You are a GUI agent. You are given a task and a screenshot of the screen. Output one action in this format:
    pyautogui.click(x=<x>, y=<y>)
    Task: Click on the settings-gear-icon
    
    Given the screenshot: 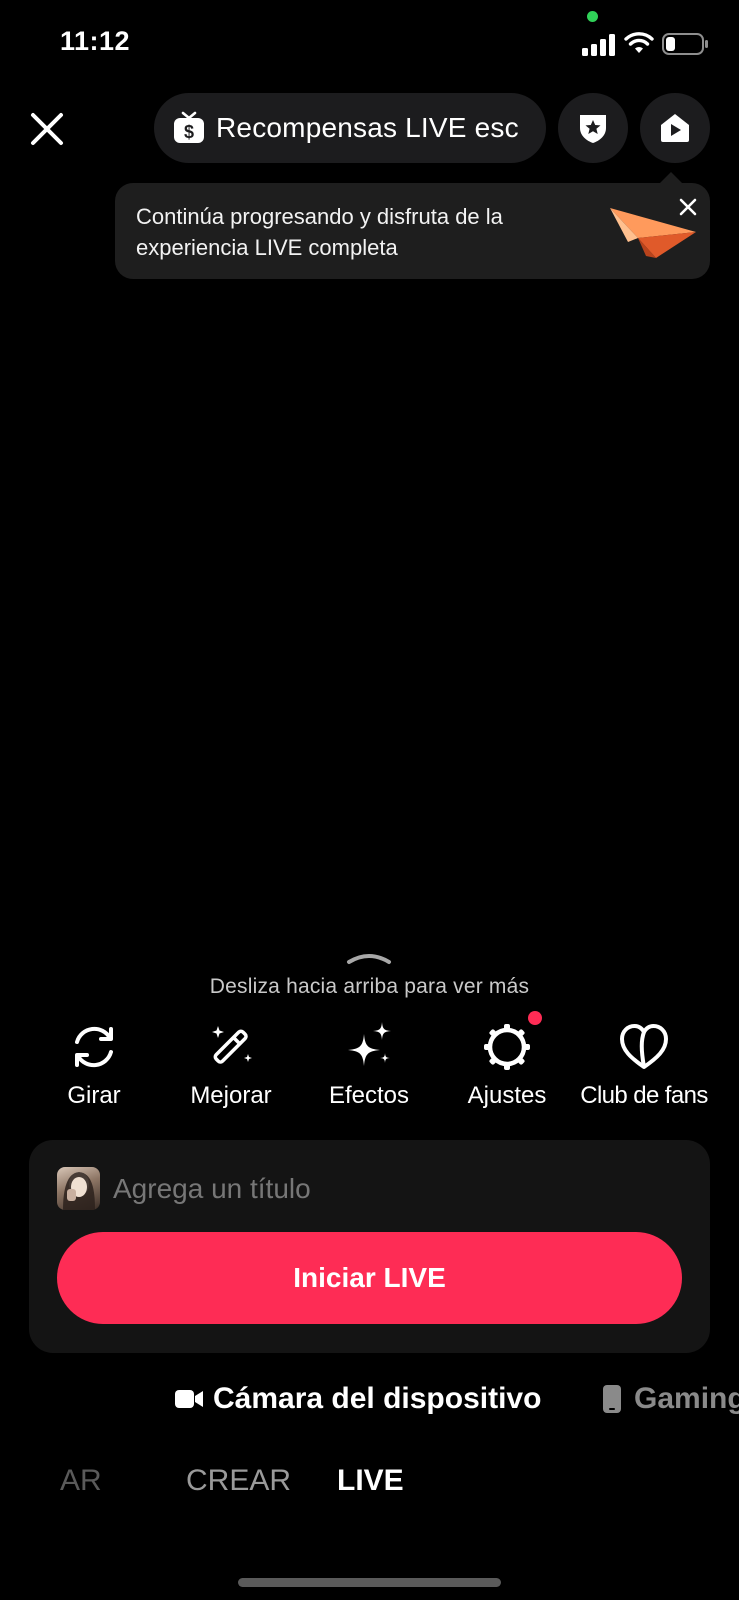 What is the action you would take?
    pyautogui.click(x=507, y=1047)
    